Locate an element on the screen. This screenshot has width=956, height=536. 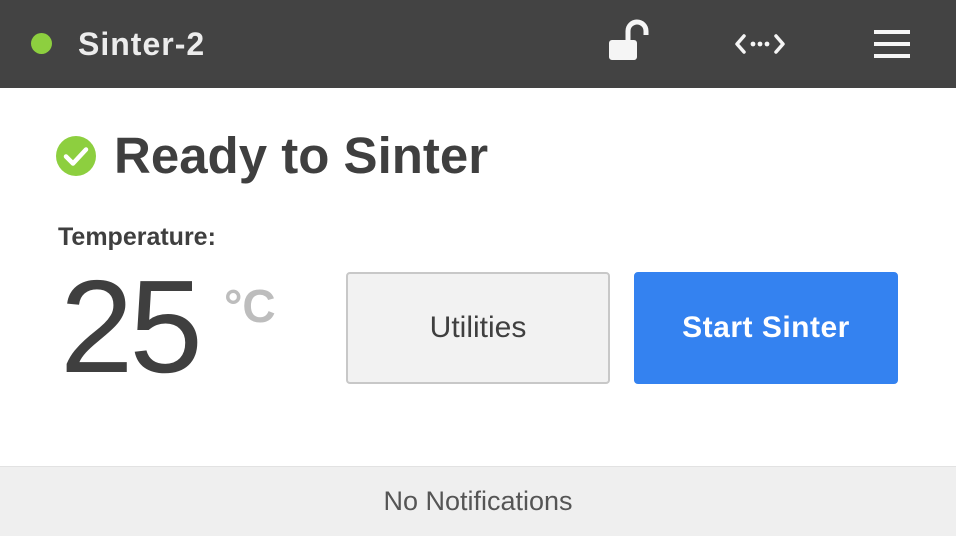
hamburger-menu-icon is located at coordinates (892, 44).